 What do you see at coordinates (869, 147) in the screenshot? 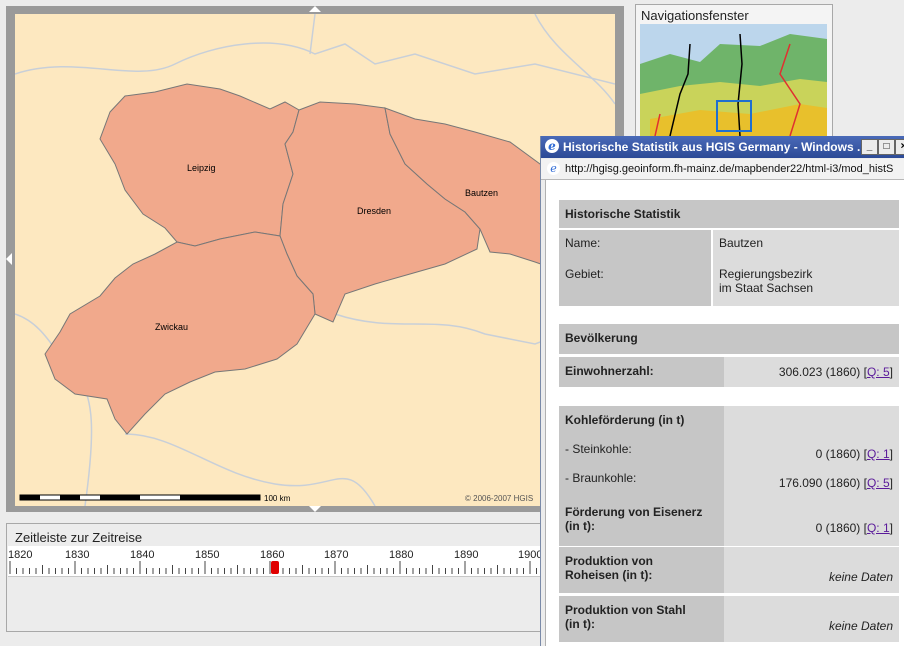
I see `minimize-button: _` at bounding box center [869, 147].